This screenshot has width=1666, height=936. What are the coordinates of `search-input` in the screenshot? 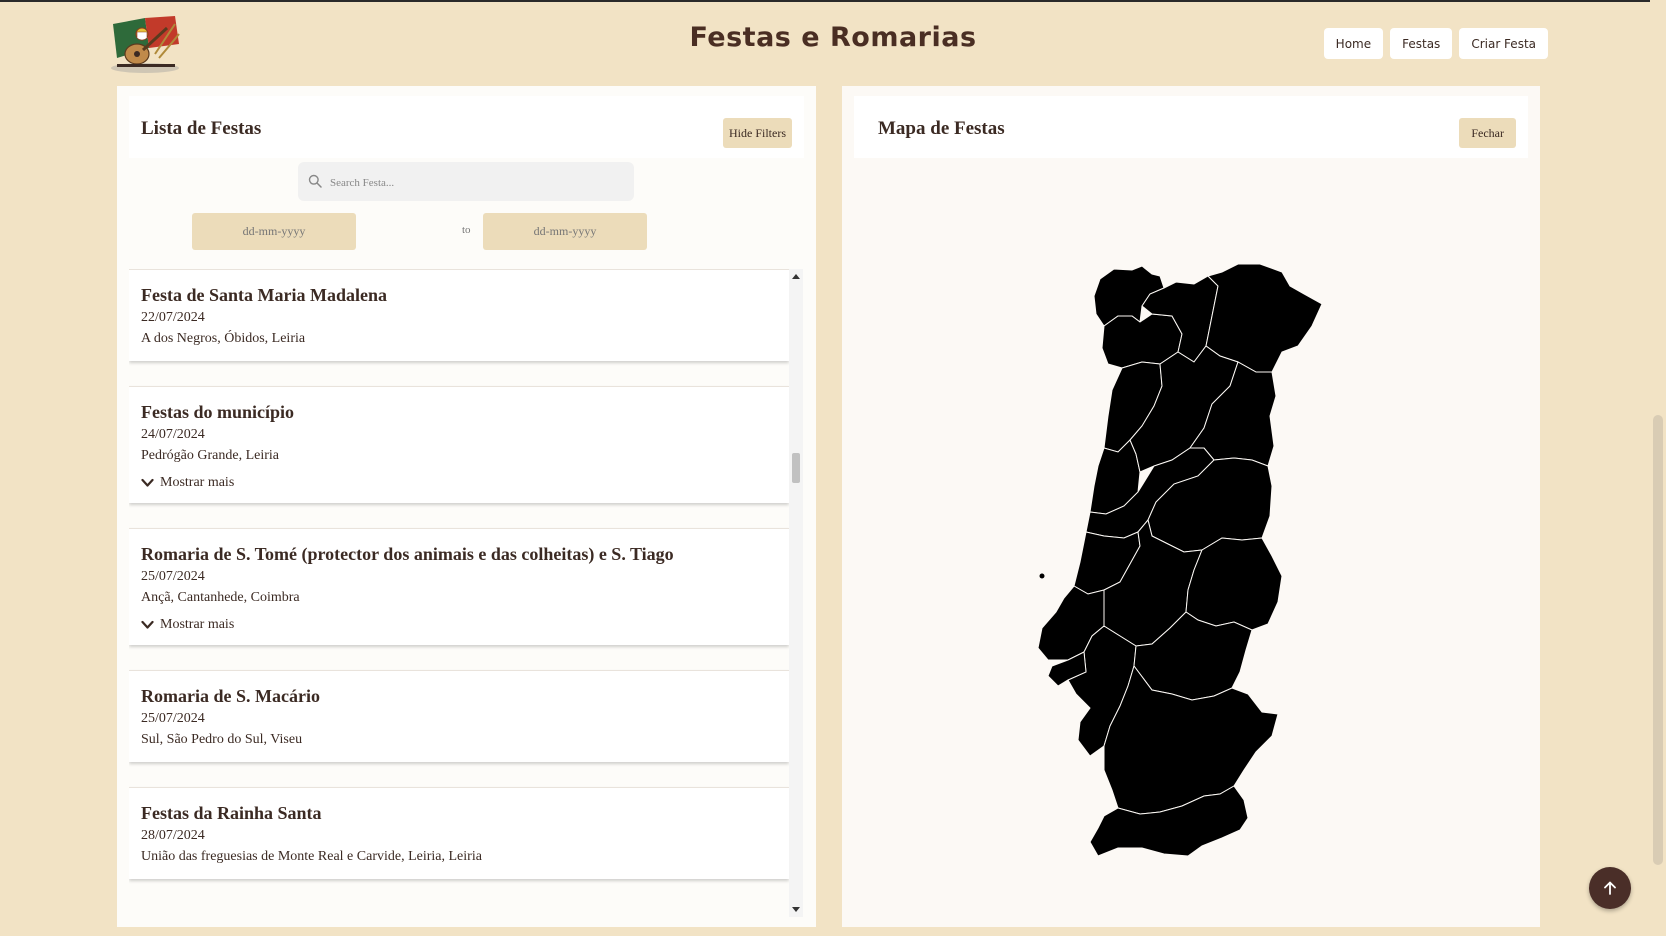 It's located at (475, 182).